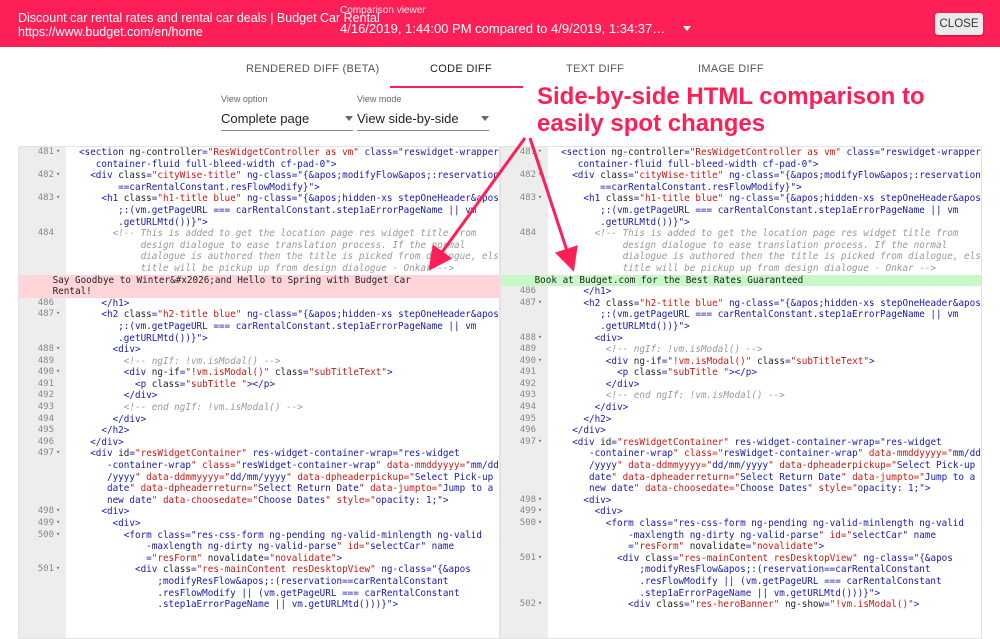  What do you see at coordinates (741, 431) in the screenshot?
I see `code-row: 496 </div>` at bounding box center [741, 431].